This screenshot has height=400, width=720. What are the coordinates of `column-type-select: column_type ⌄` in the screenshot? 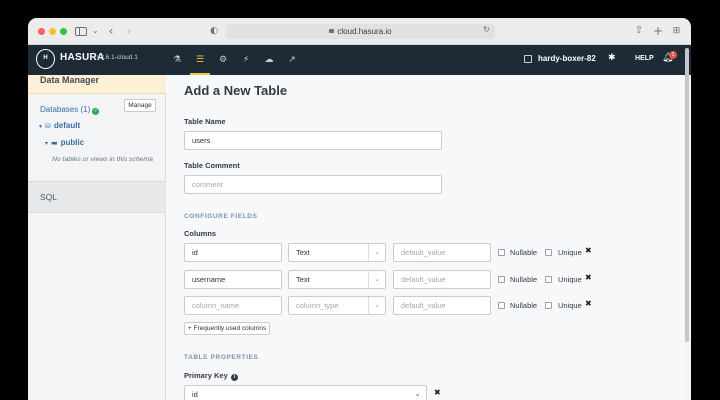 It's located at (337, 305).